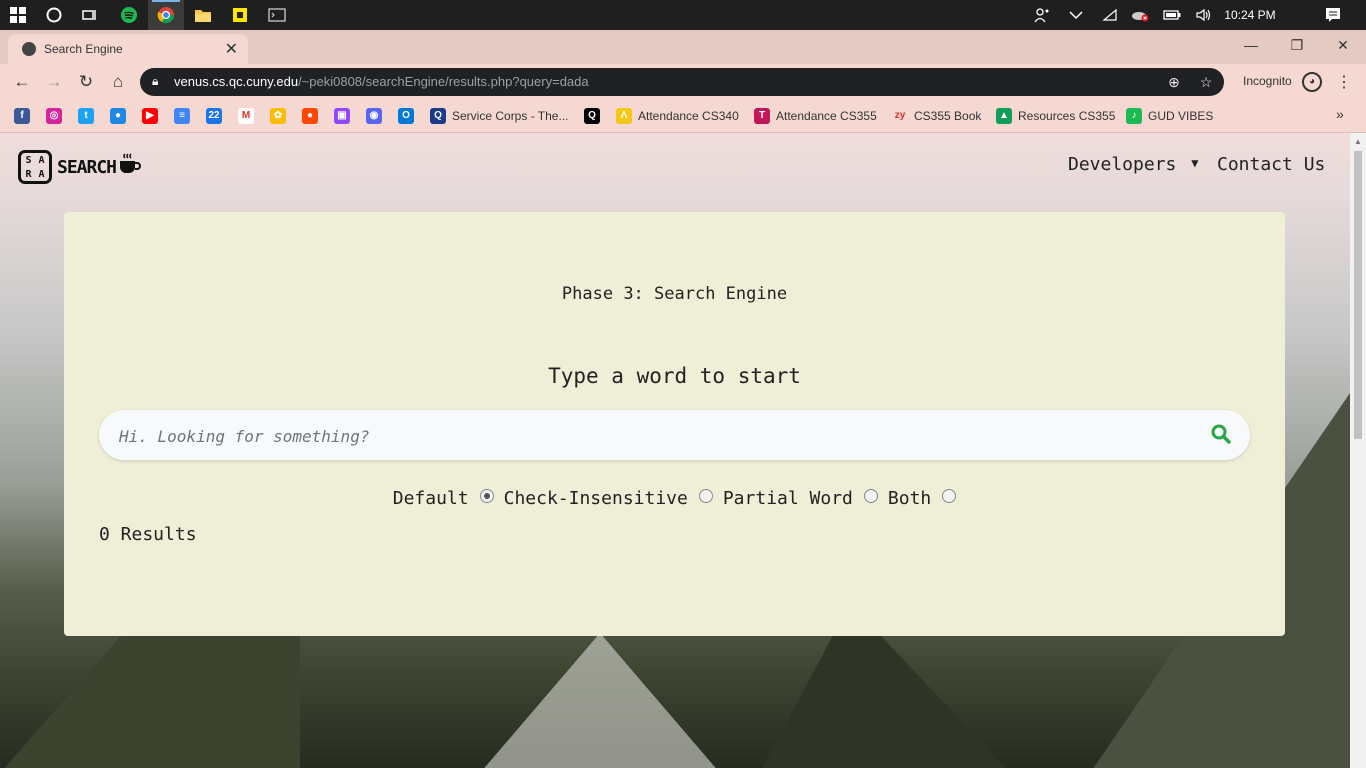  What do you see at coordinates (406, 116) in the screenshot?
I see `bookmark-icon: O` at bounding box center [406, 116].